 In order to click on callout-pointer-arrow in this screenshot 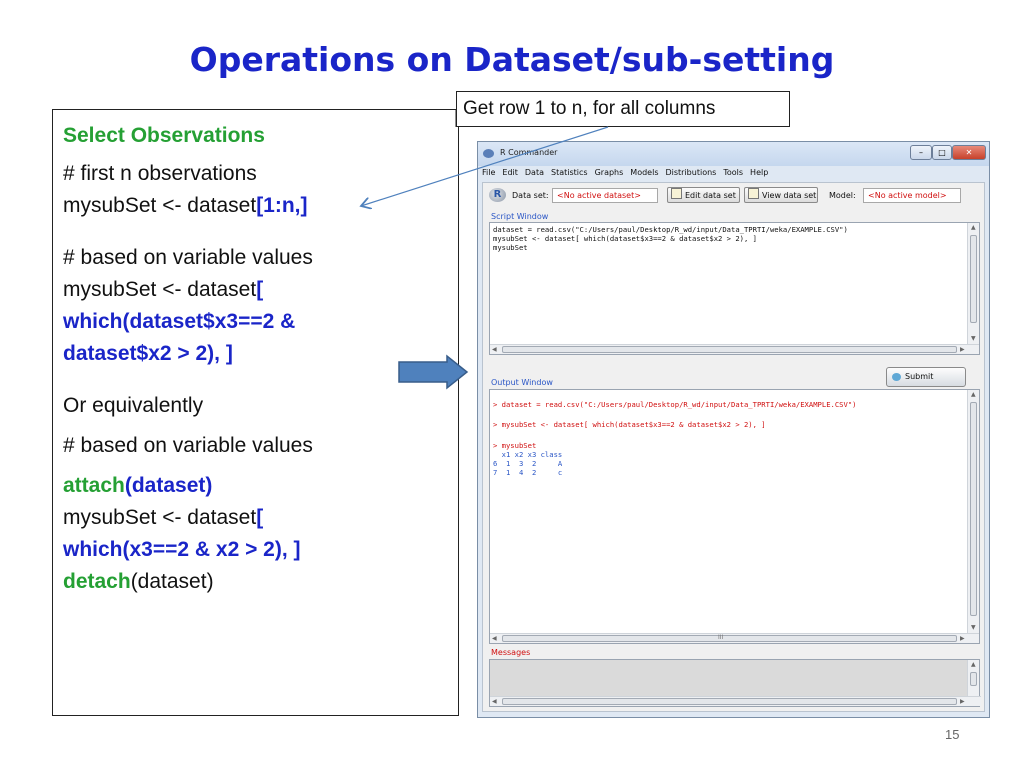, I will do `click(485, 166)`.